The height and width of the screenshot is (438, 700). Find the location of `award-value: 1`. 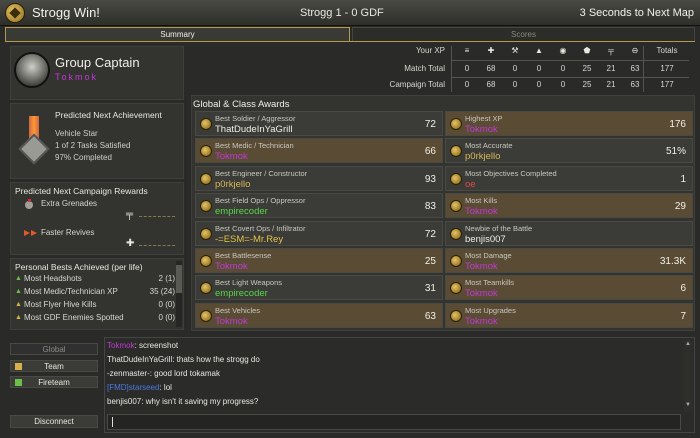

award-value: 1 is located at coordinates (683, 179).